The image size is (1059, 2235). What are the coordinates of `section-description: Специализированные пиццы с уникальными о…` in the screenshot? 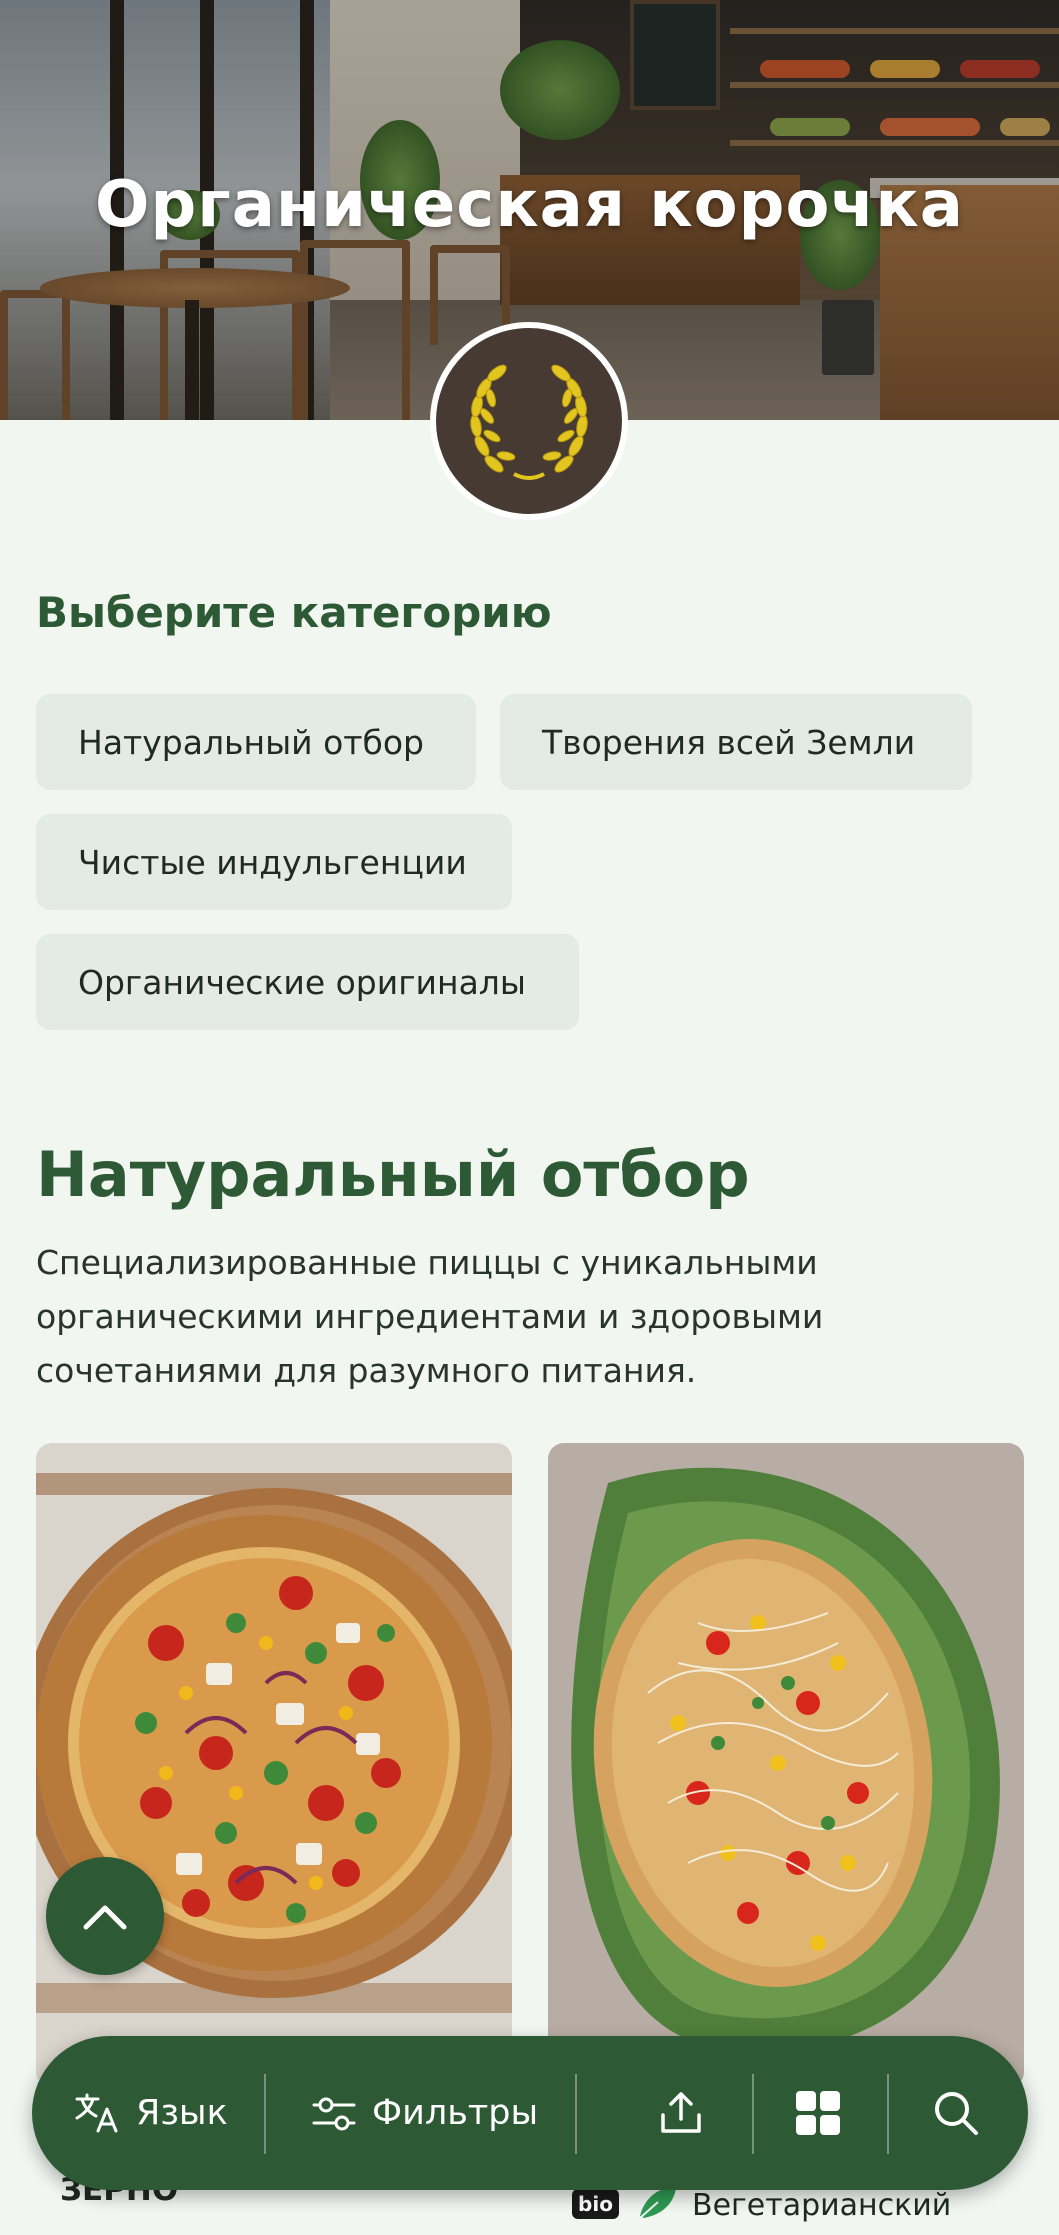 It's located at (430, 1316).